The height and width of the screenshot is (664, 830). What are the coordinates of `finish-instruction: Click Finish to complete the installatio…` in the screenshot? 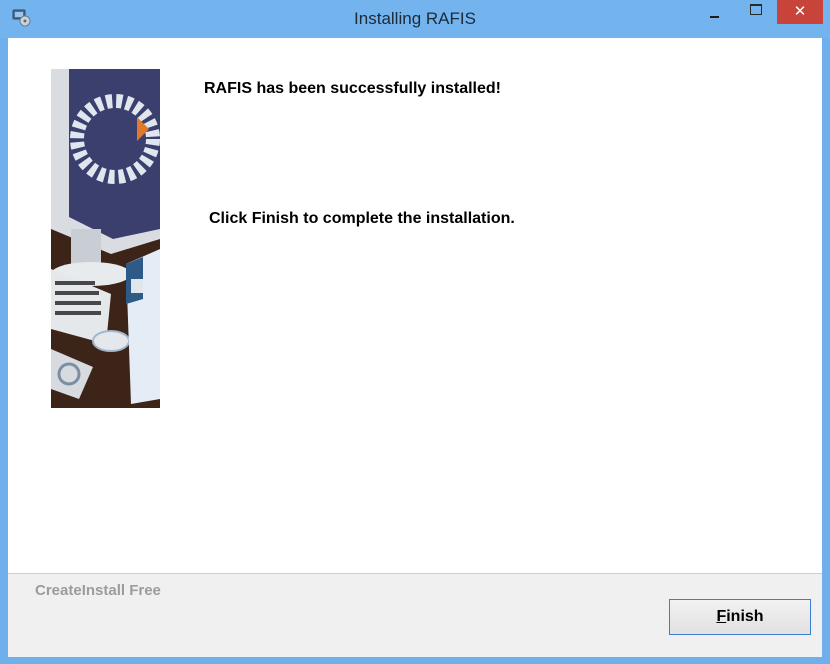 It's located at (362, 218).